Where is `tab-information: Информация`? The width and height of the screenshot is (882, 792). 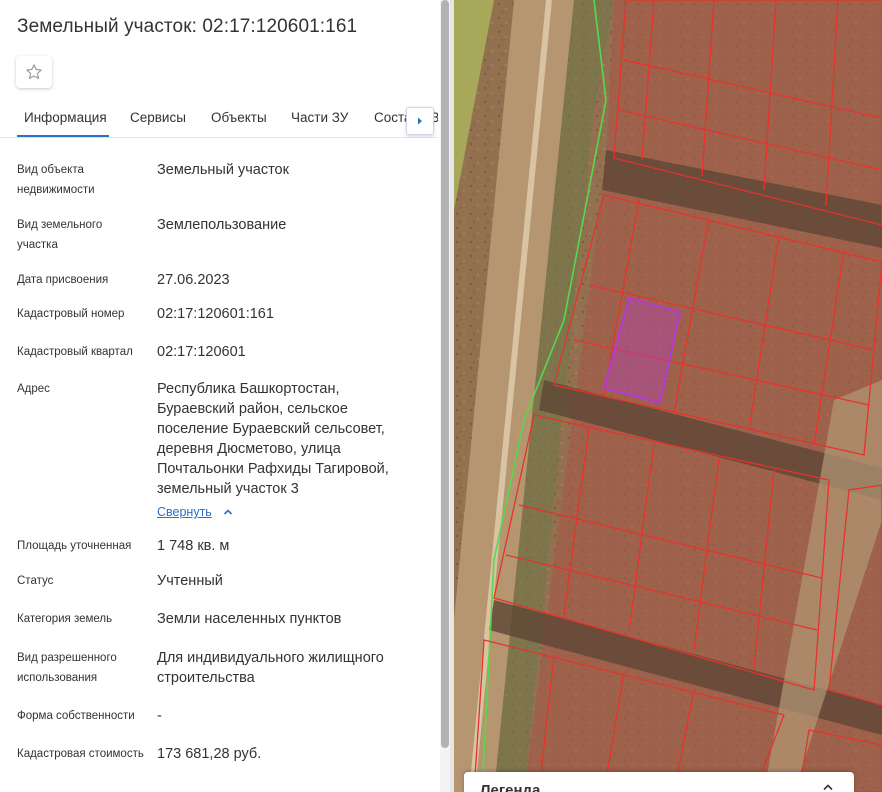 tab-information: Информация is located at coordinates (63, 118).